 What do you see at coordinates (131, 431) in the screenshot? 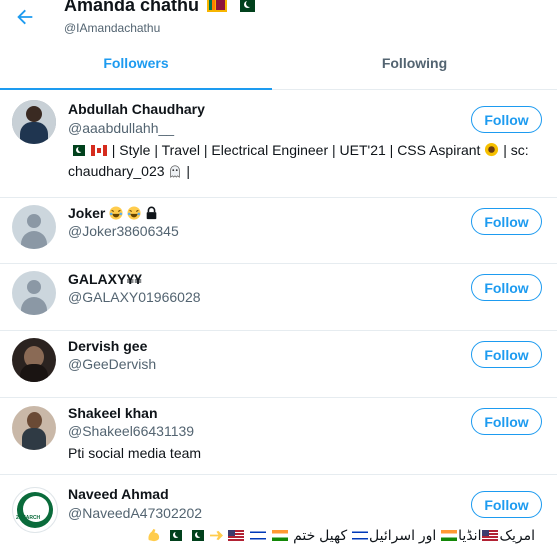
I see `user-handle: @Shakeel66431139` at bounding box center [131, 431].